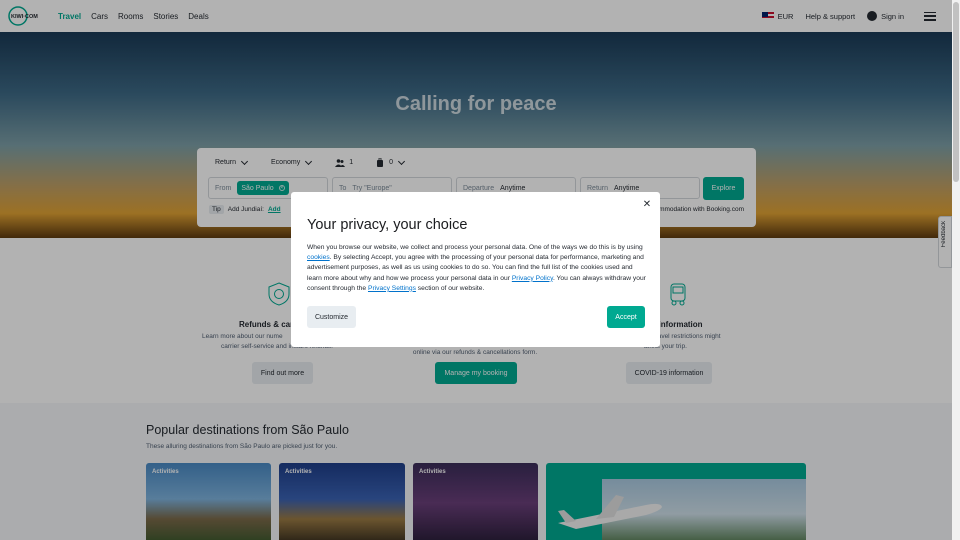 The image size is (960, 540). Describe the element at coordinates (647, 205) in the screenshot. I see `close-icon: ✕` at that location.